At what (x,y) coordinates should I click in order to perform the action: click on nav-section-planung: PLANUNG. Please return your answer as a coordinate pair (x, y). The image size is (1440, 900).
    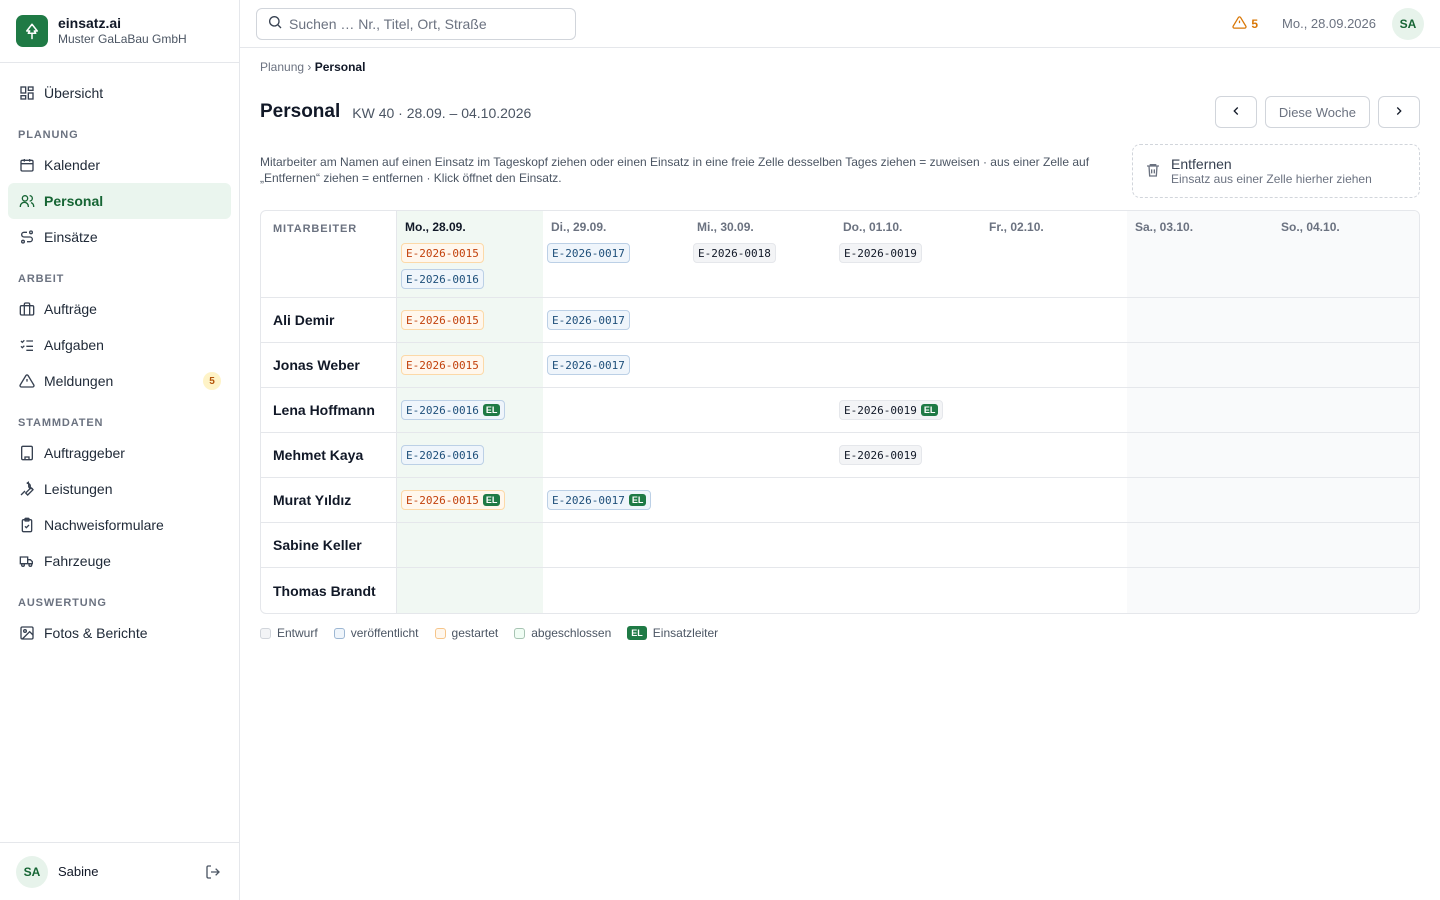
    Looking at the image, I should click on (48, 135).